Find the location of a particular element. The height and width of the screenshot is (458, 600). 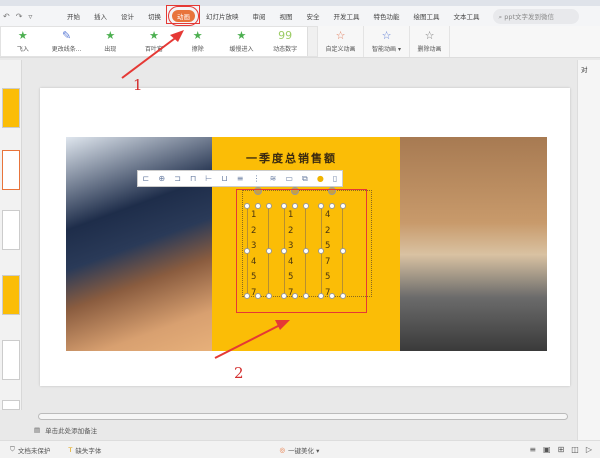

reading-view-icon: ◫ is located at coordinates (575, 449).